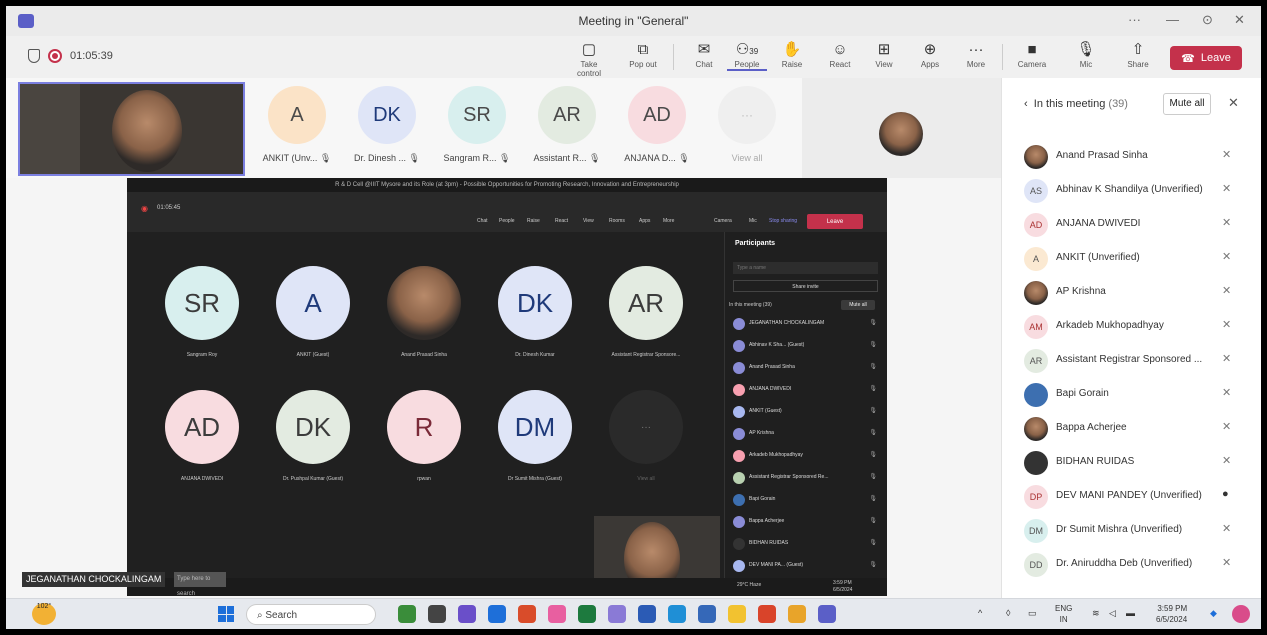 This screenshot has height=635, width=1267. I want to click on participant-row: AR Assistant Registrar Sponsored ... ✕, so click(1139, 361).